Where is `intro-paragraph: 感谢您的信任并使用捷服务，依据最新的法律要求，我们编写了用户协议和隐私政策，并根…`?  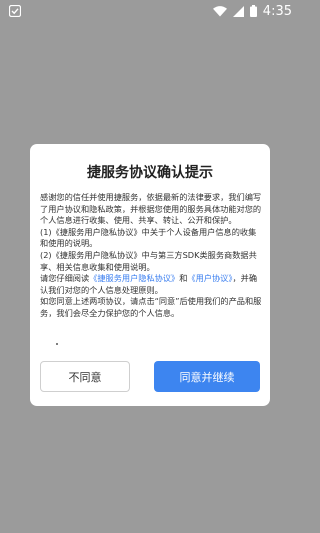 intro-paragraph: 感谢您的信任并使用捷服务，依据最新的法律要求，我们编写了用户协议和隐私政策，并根… is located at coordinates (151, 209).